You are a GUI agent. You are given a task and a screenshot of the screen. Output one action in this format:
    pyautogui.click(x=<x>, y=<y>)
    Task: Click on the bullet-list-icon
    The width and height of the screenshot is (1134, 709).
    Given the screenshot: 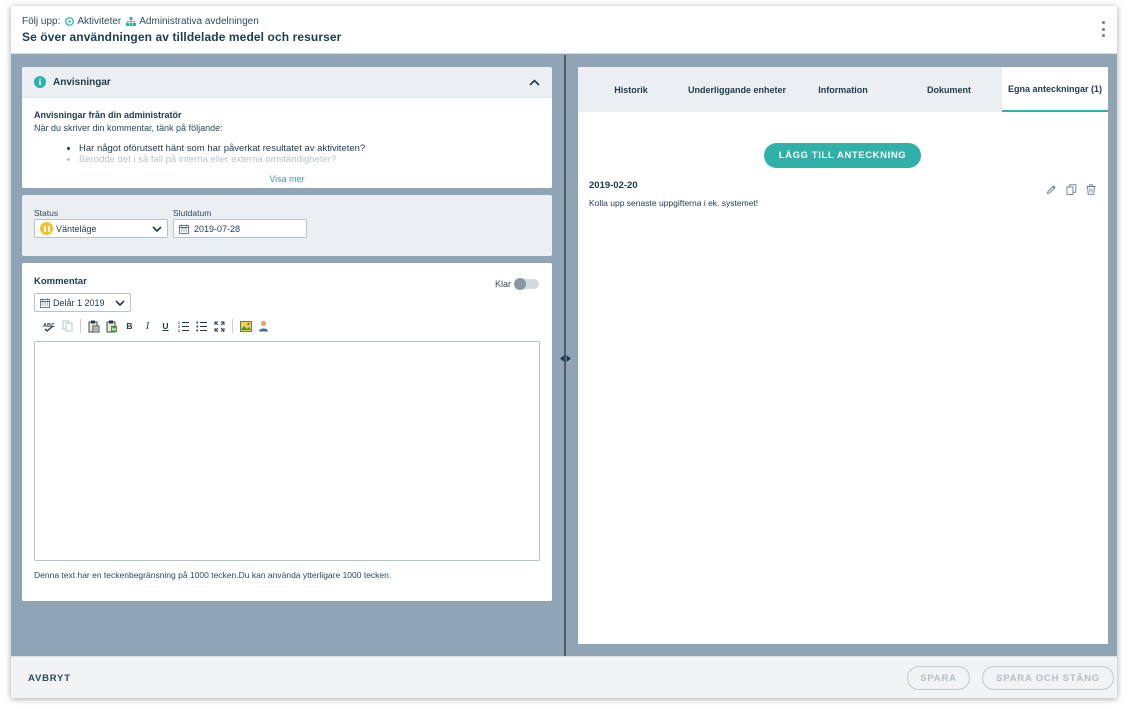 What is the action you would take?
    pyautogui.click(x=201, y=326)
    